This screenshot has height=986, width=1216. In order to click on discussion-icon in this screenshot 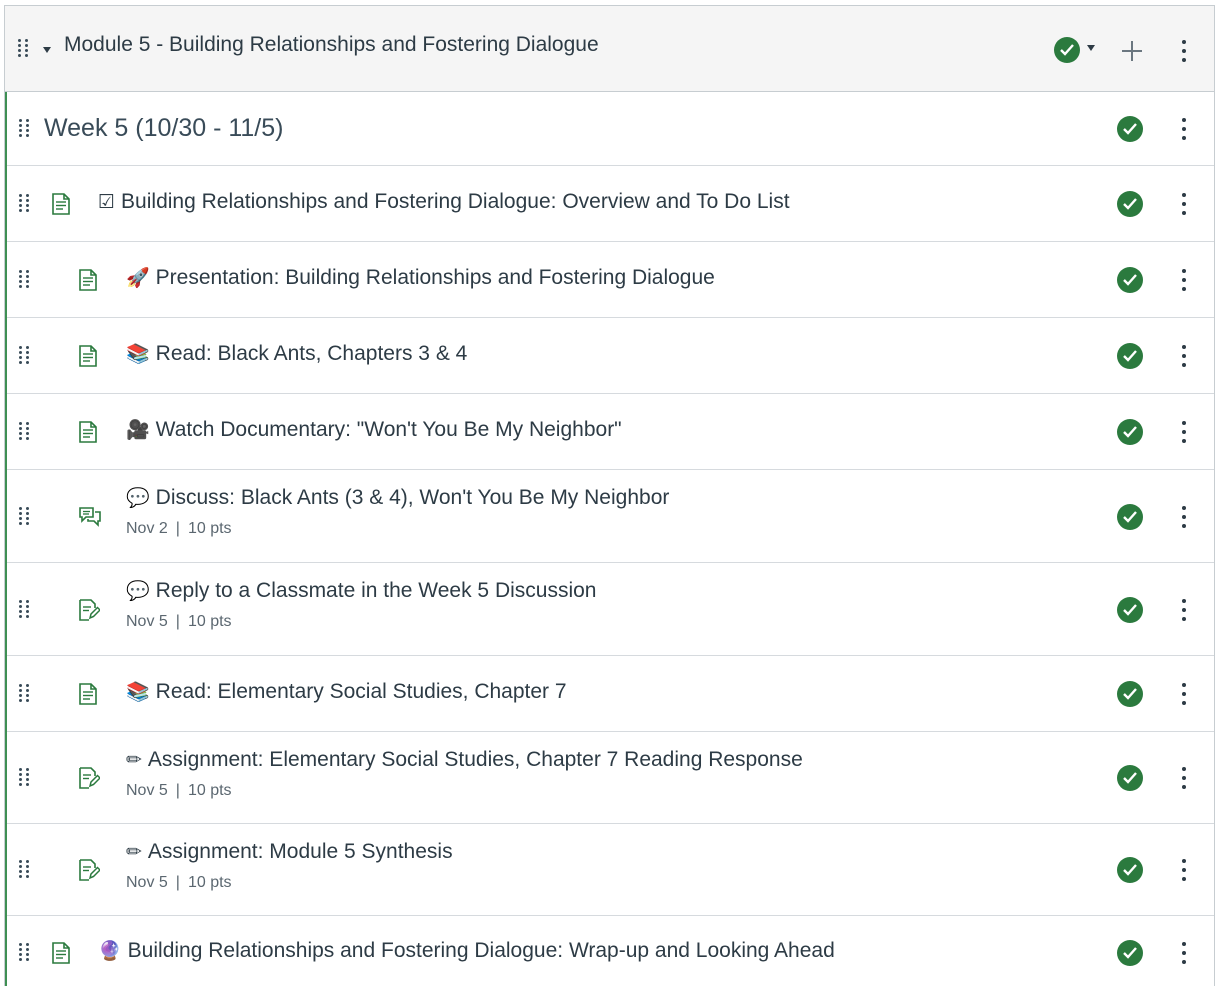, I will do `click(90, 519)`.